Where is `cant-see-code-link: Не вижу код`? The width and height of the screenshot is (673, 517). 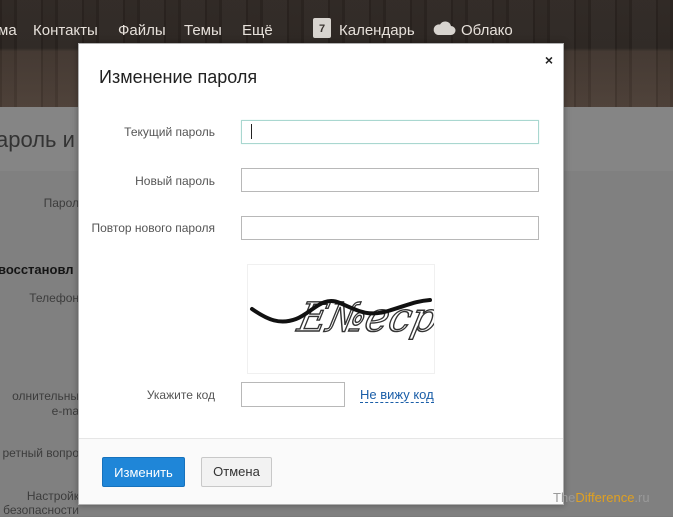 cant-see-code-link: Не вижу код is located at coordinates (397, 395).